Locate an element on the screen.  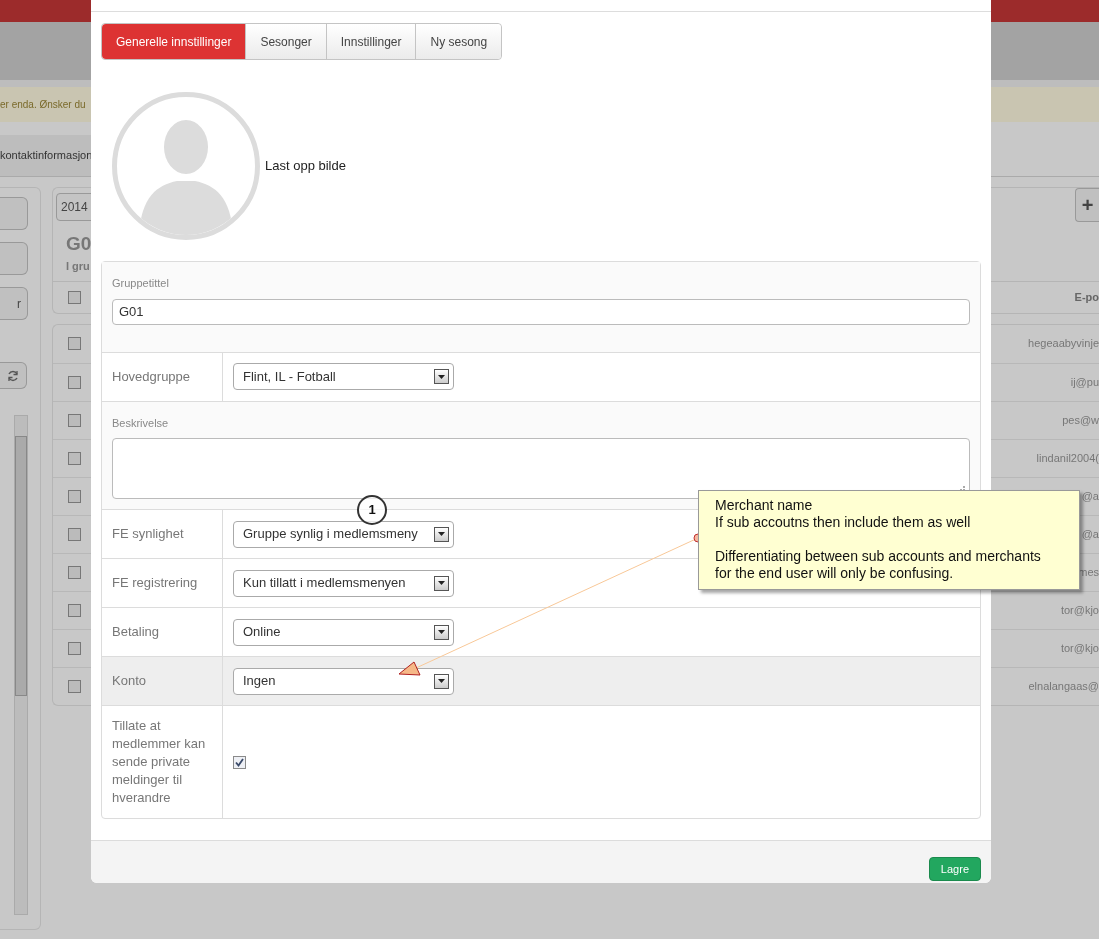
table-cell-text: elnalangaas@ is located at coordinates (1063, 686).